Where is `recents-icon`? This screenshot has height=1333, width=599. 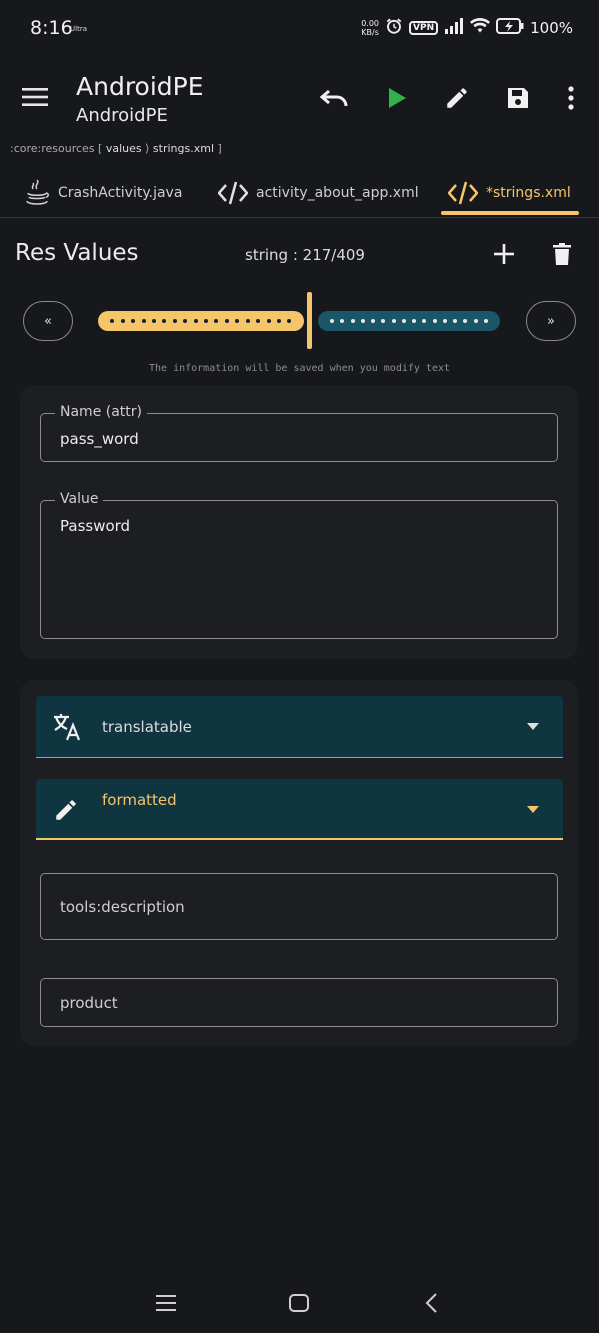 recents-icon is located at coordinates (166, 1303).